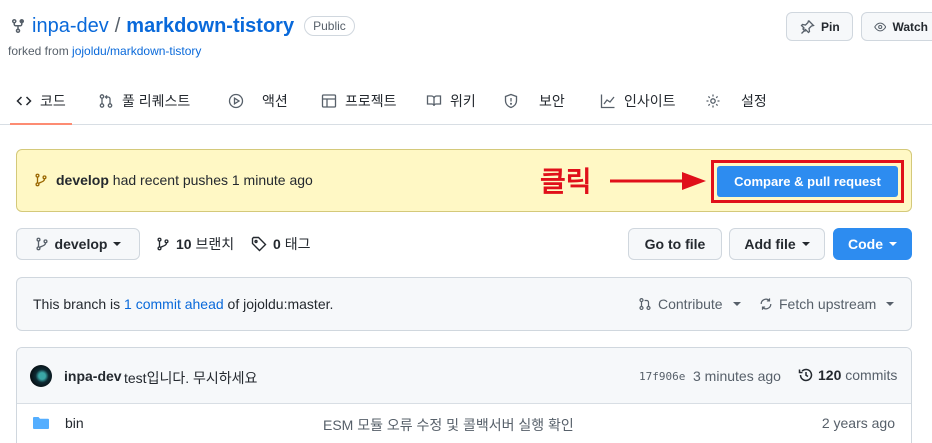 The image size is (932, 443). Describe the element at coordinates (511, 101) in the screenshot. I see `shield-icon` at that location.